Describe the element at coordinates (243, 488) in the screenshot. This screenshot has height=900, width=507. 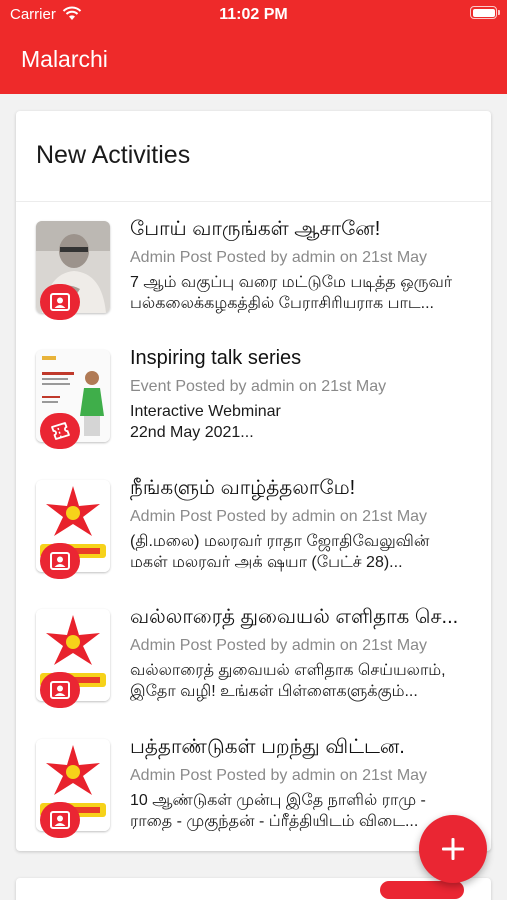
I see `activity-title: நீங்களும் வாழ்த்தலாமே!` at that location.